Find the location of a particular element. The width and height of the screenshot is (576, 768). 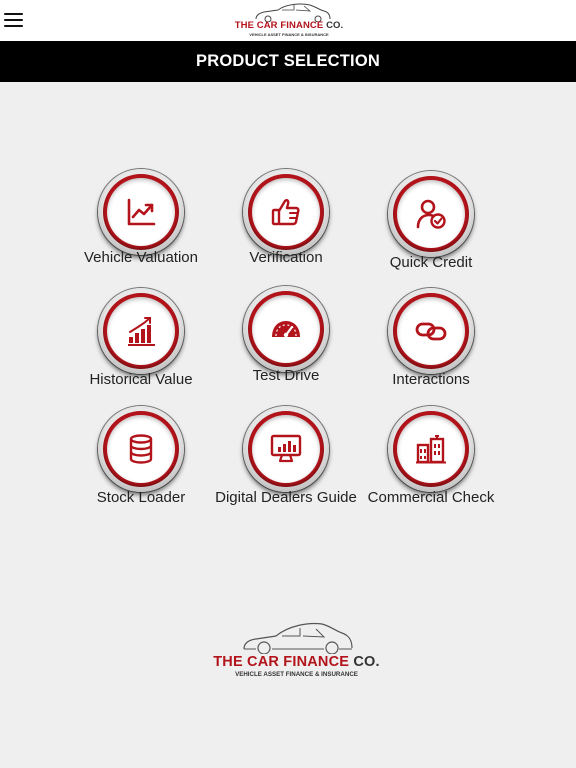

database-icon is located at coordinates (141, 449).